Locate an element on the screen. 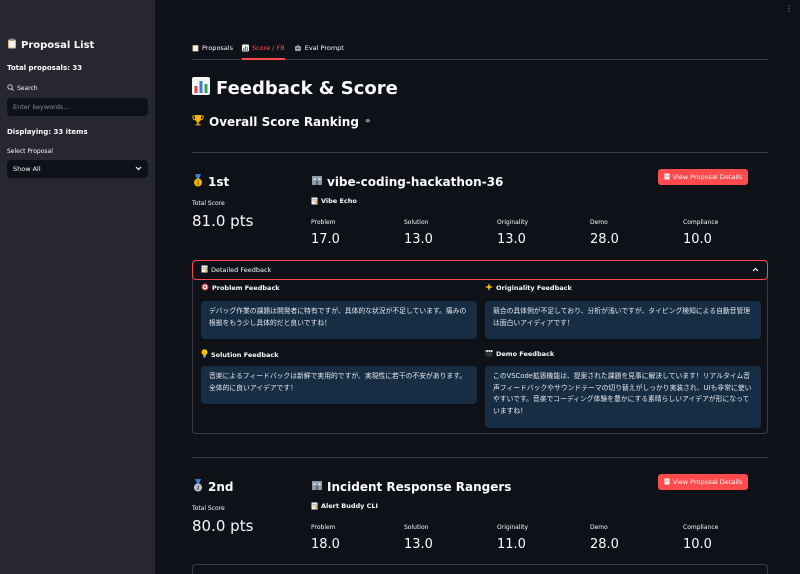  clapperboard-icon is located at coordinates (489, 354).